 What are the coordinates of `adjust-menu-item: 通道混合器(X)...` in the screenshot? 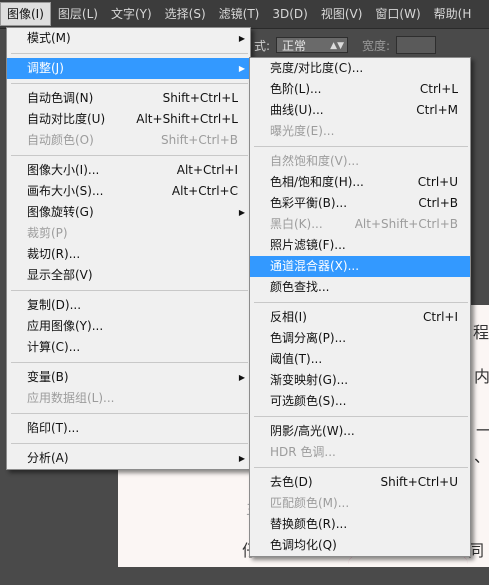 It's located at (360, 266).